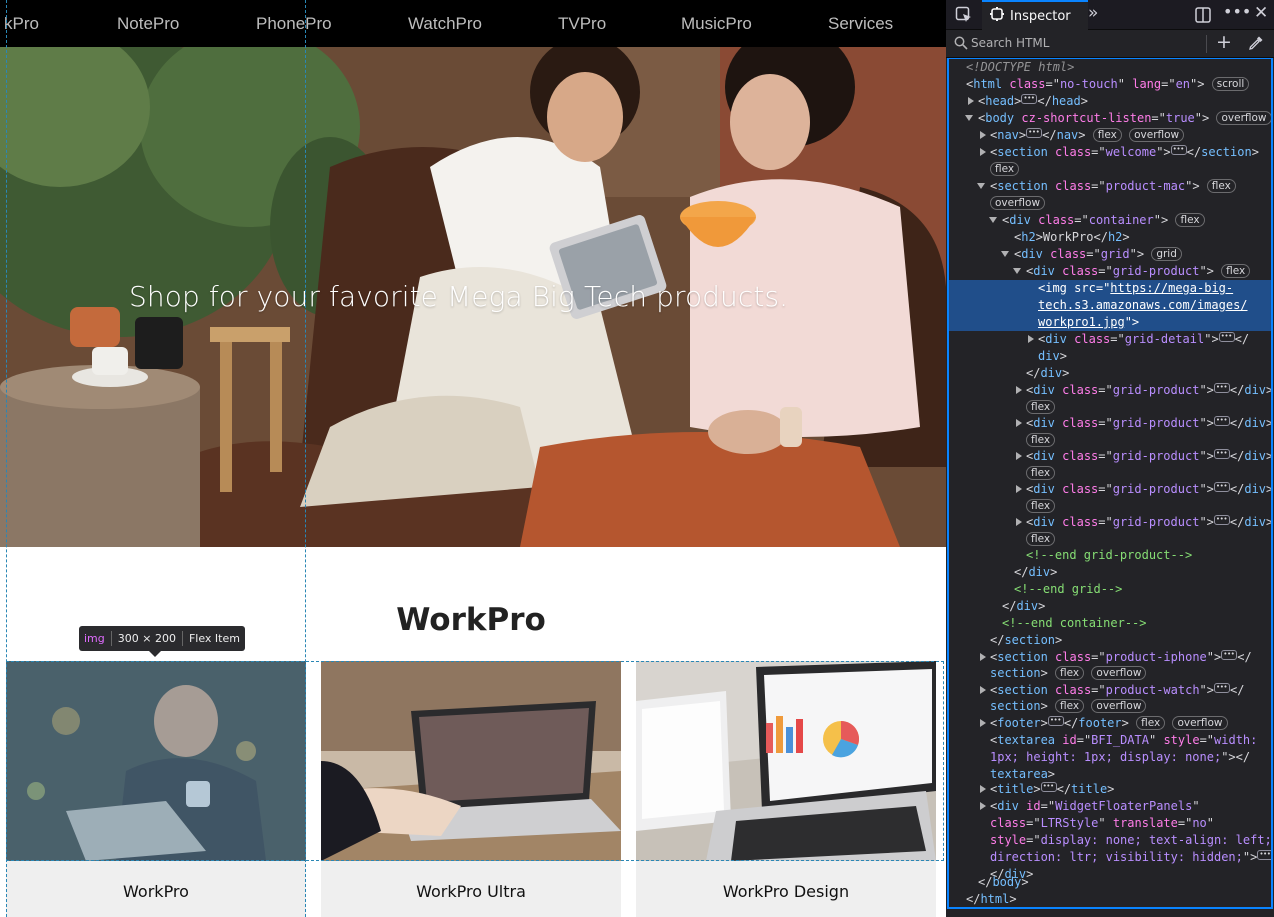 This screenshot has width=1274, height=917. I want to click on markup-node: <h2>WorkPro</h2>, so click(1142, 237).